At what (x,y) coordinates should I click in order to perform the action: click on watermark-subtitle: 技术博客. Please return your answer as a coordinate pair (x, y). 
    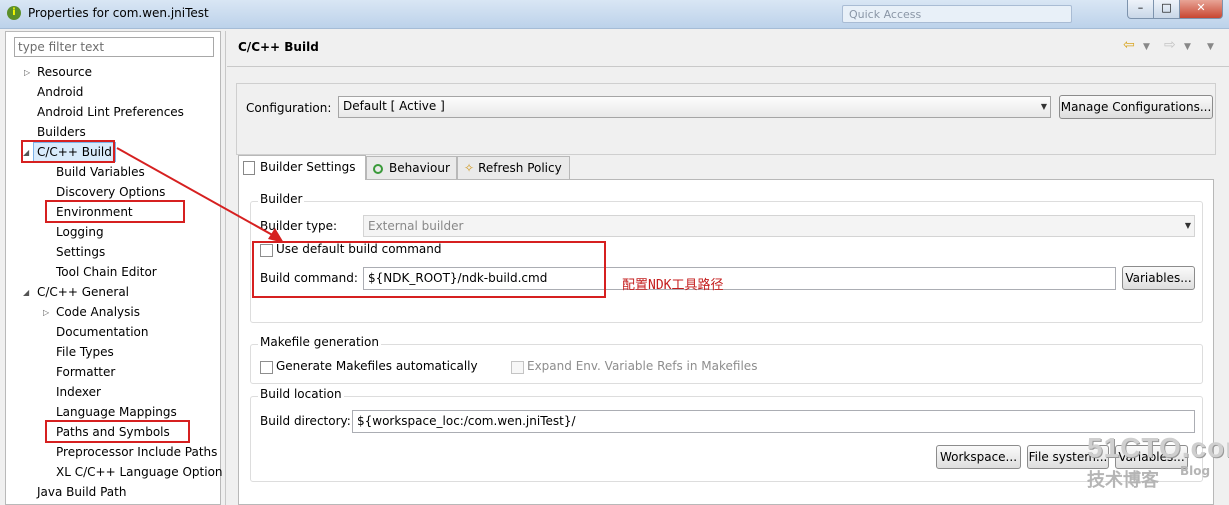
    Looking at the image, I should click on (1123, 480).